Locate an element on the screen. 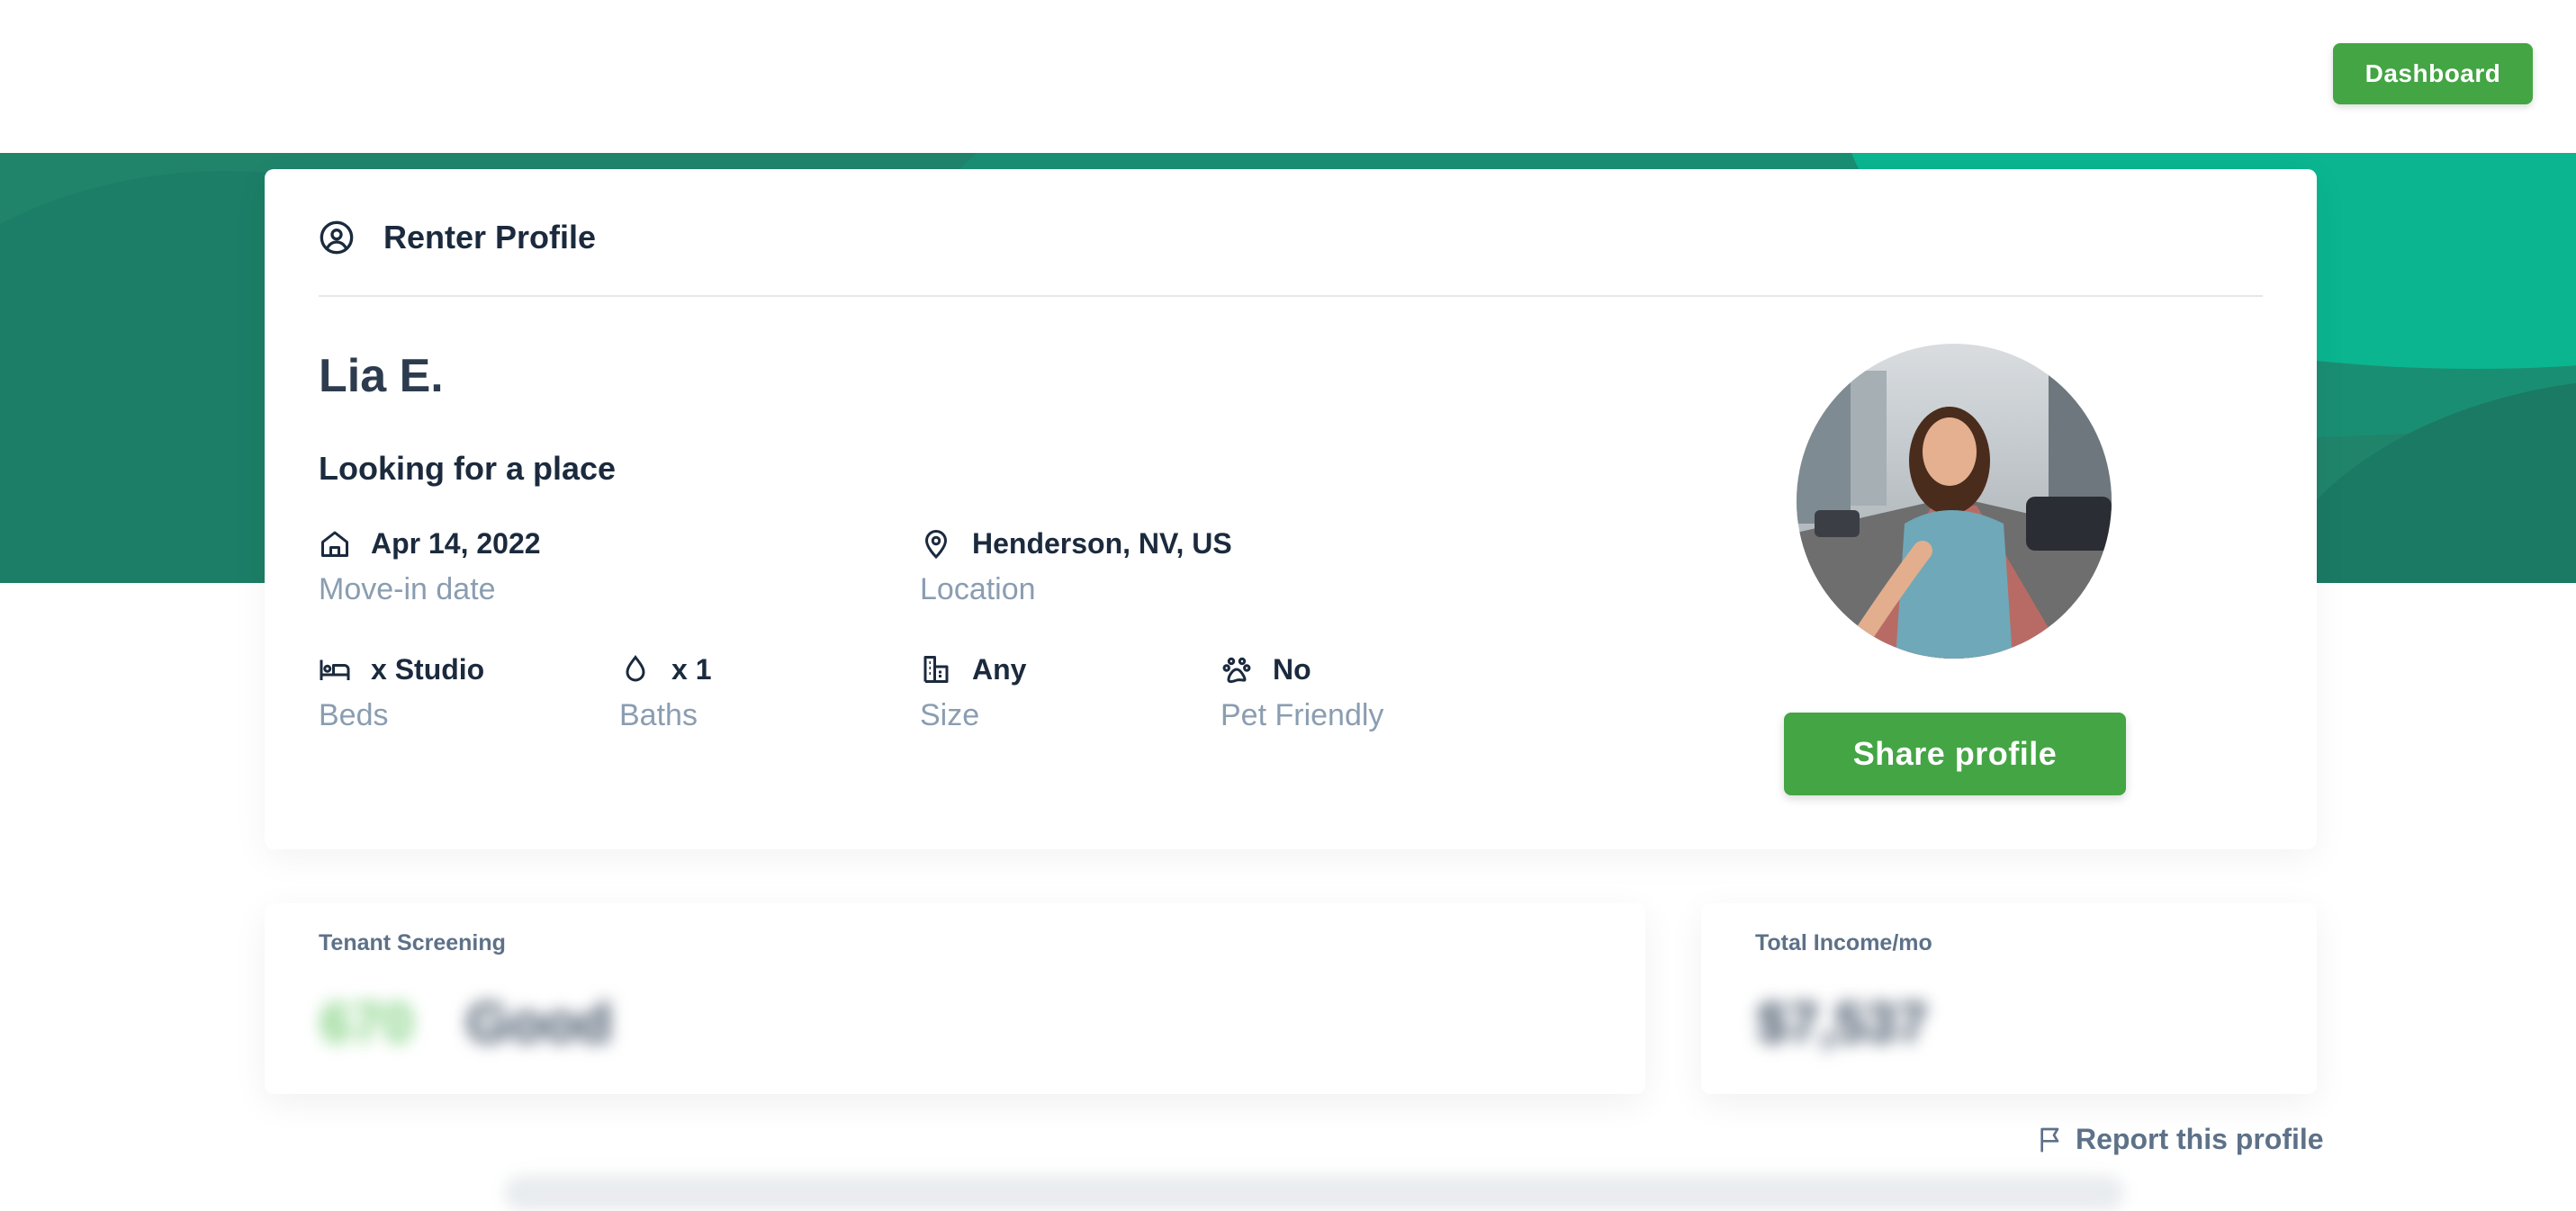  share-profile-button: Share profile is located at coordinates (1955, 754).